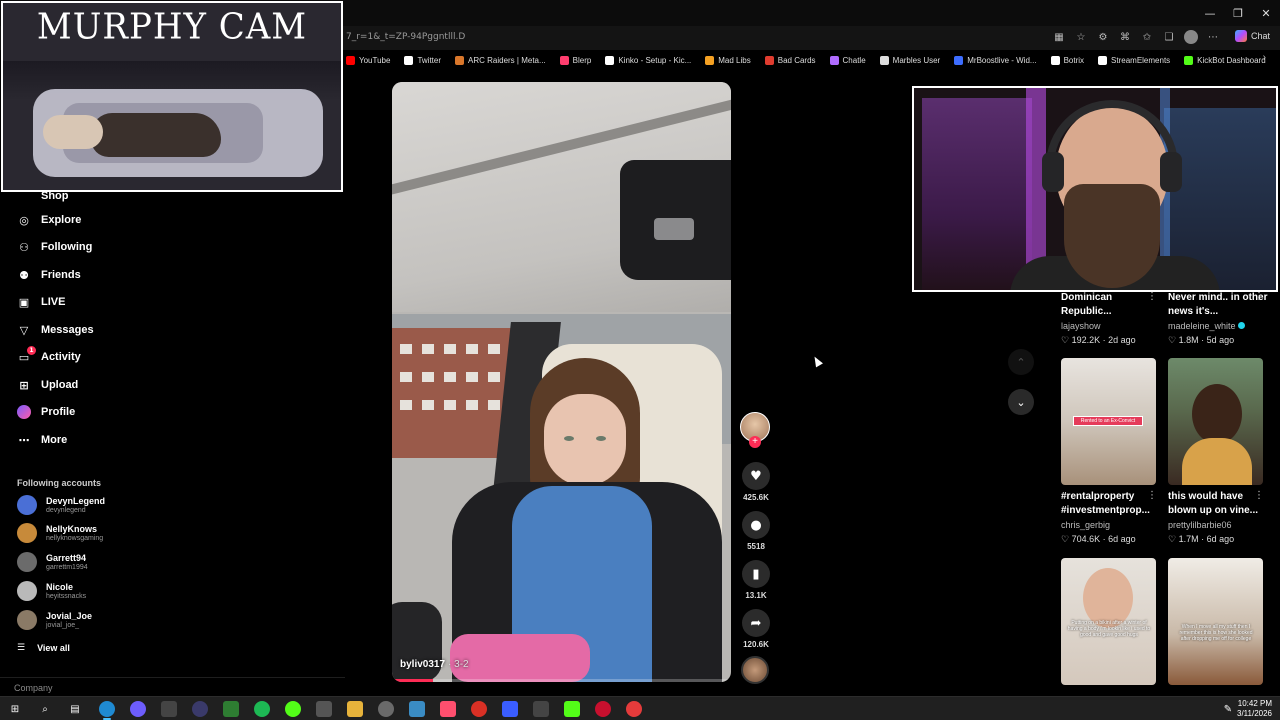 The image size is (1280, 720). What do you see at coordinates (49, 275) in the screenshot?
I see `sidebar-item-friends: ⚉ Friends` at bounding box center [49, 275].